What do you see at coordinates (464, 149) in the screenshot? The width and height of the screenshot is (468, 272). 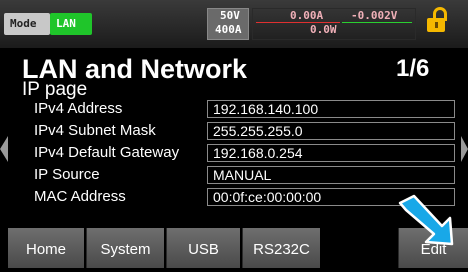 I see `next-page-arrow` at bounding box center [464, 149].